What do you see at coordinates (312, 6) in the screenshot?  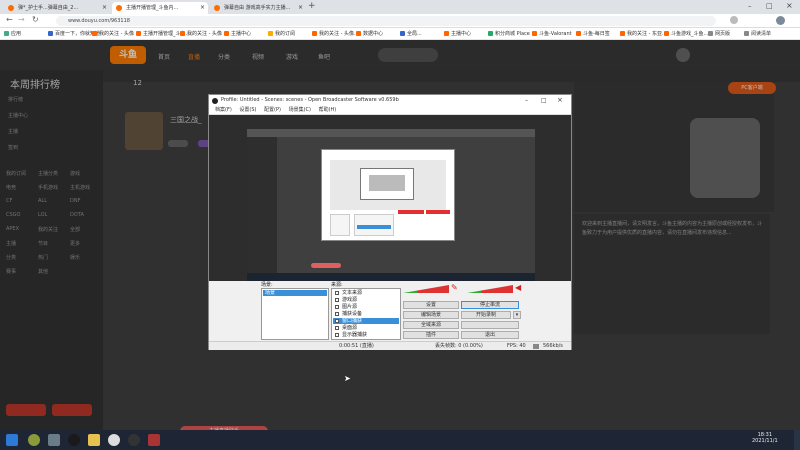 I see `new-tab-button: +` at bounding box center [312, 6].